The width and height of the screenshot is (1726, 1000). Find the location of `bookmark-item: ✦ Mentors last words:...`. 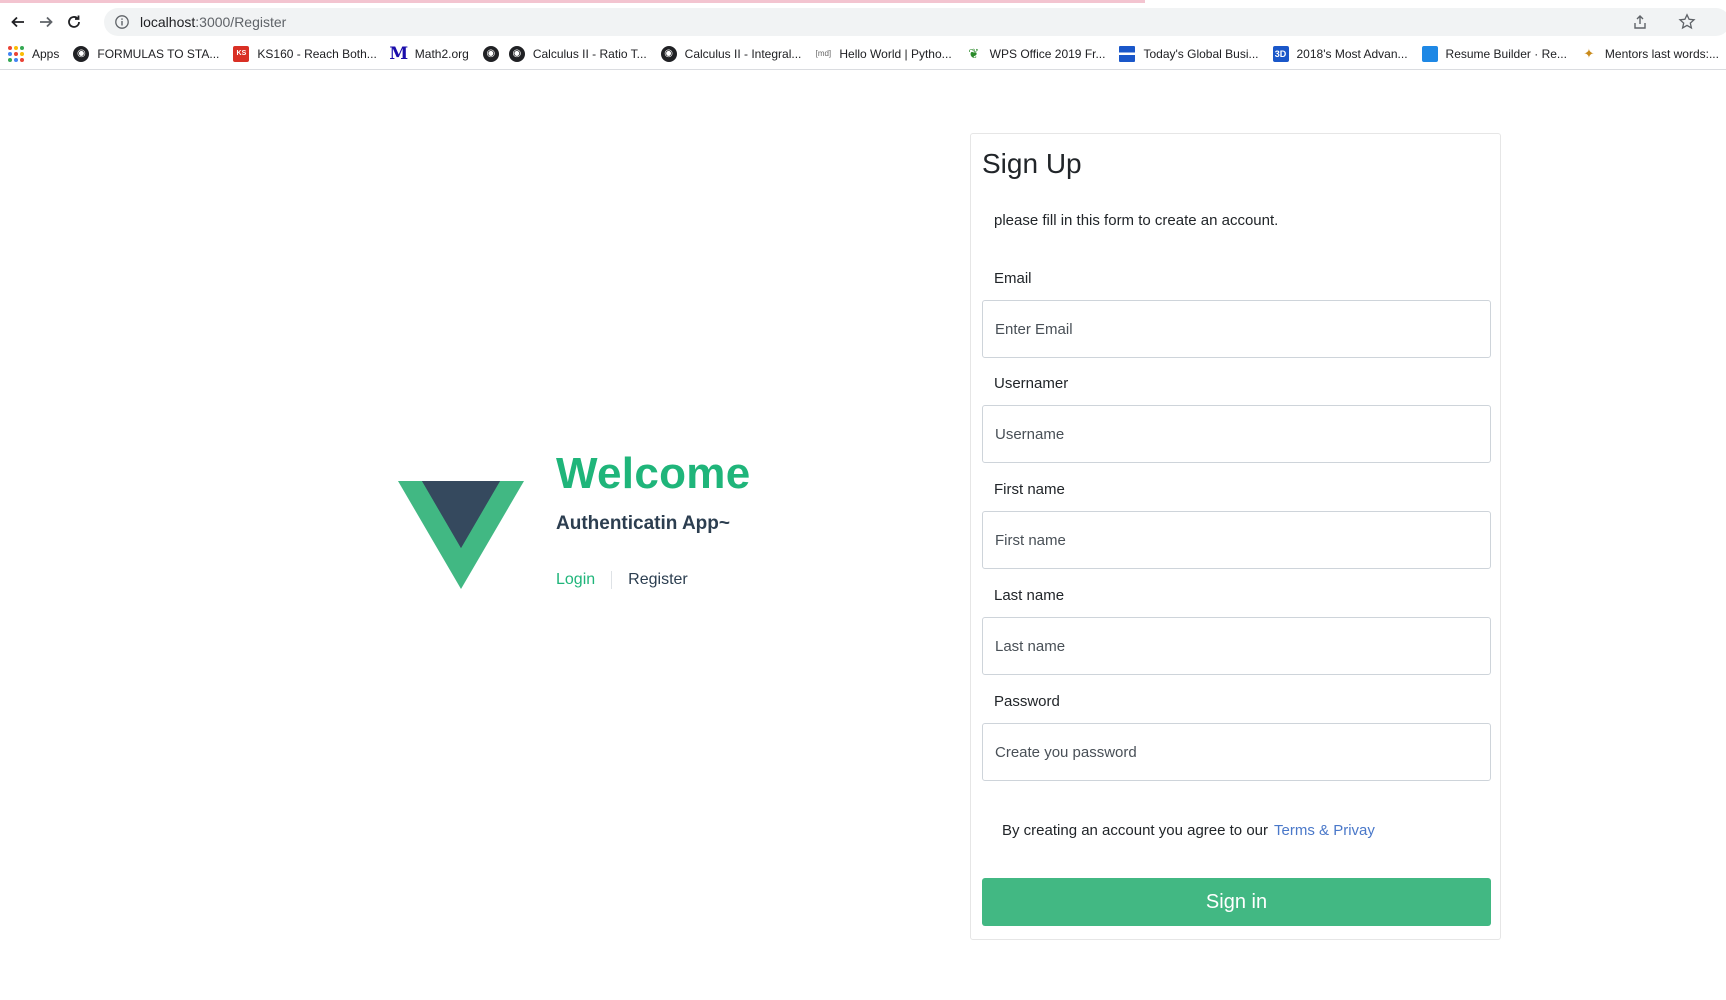

bookmark-item: ✦ Mentors last words:... is located at coordinates (1650, 54).